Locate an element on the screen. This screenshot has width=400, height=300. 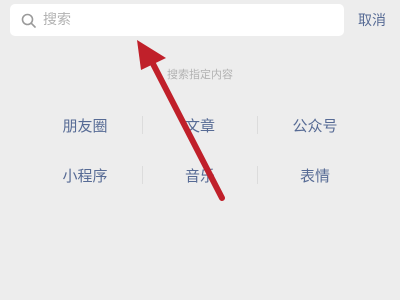
search-bar is located at coordinates (177, 20).